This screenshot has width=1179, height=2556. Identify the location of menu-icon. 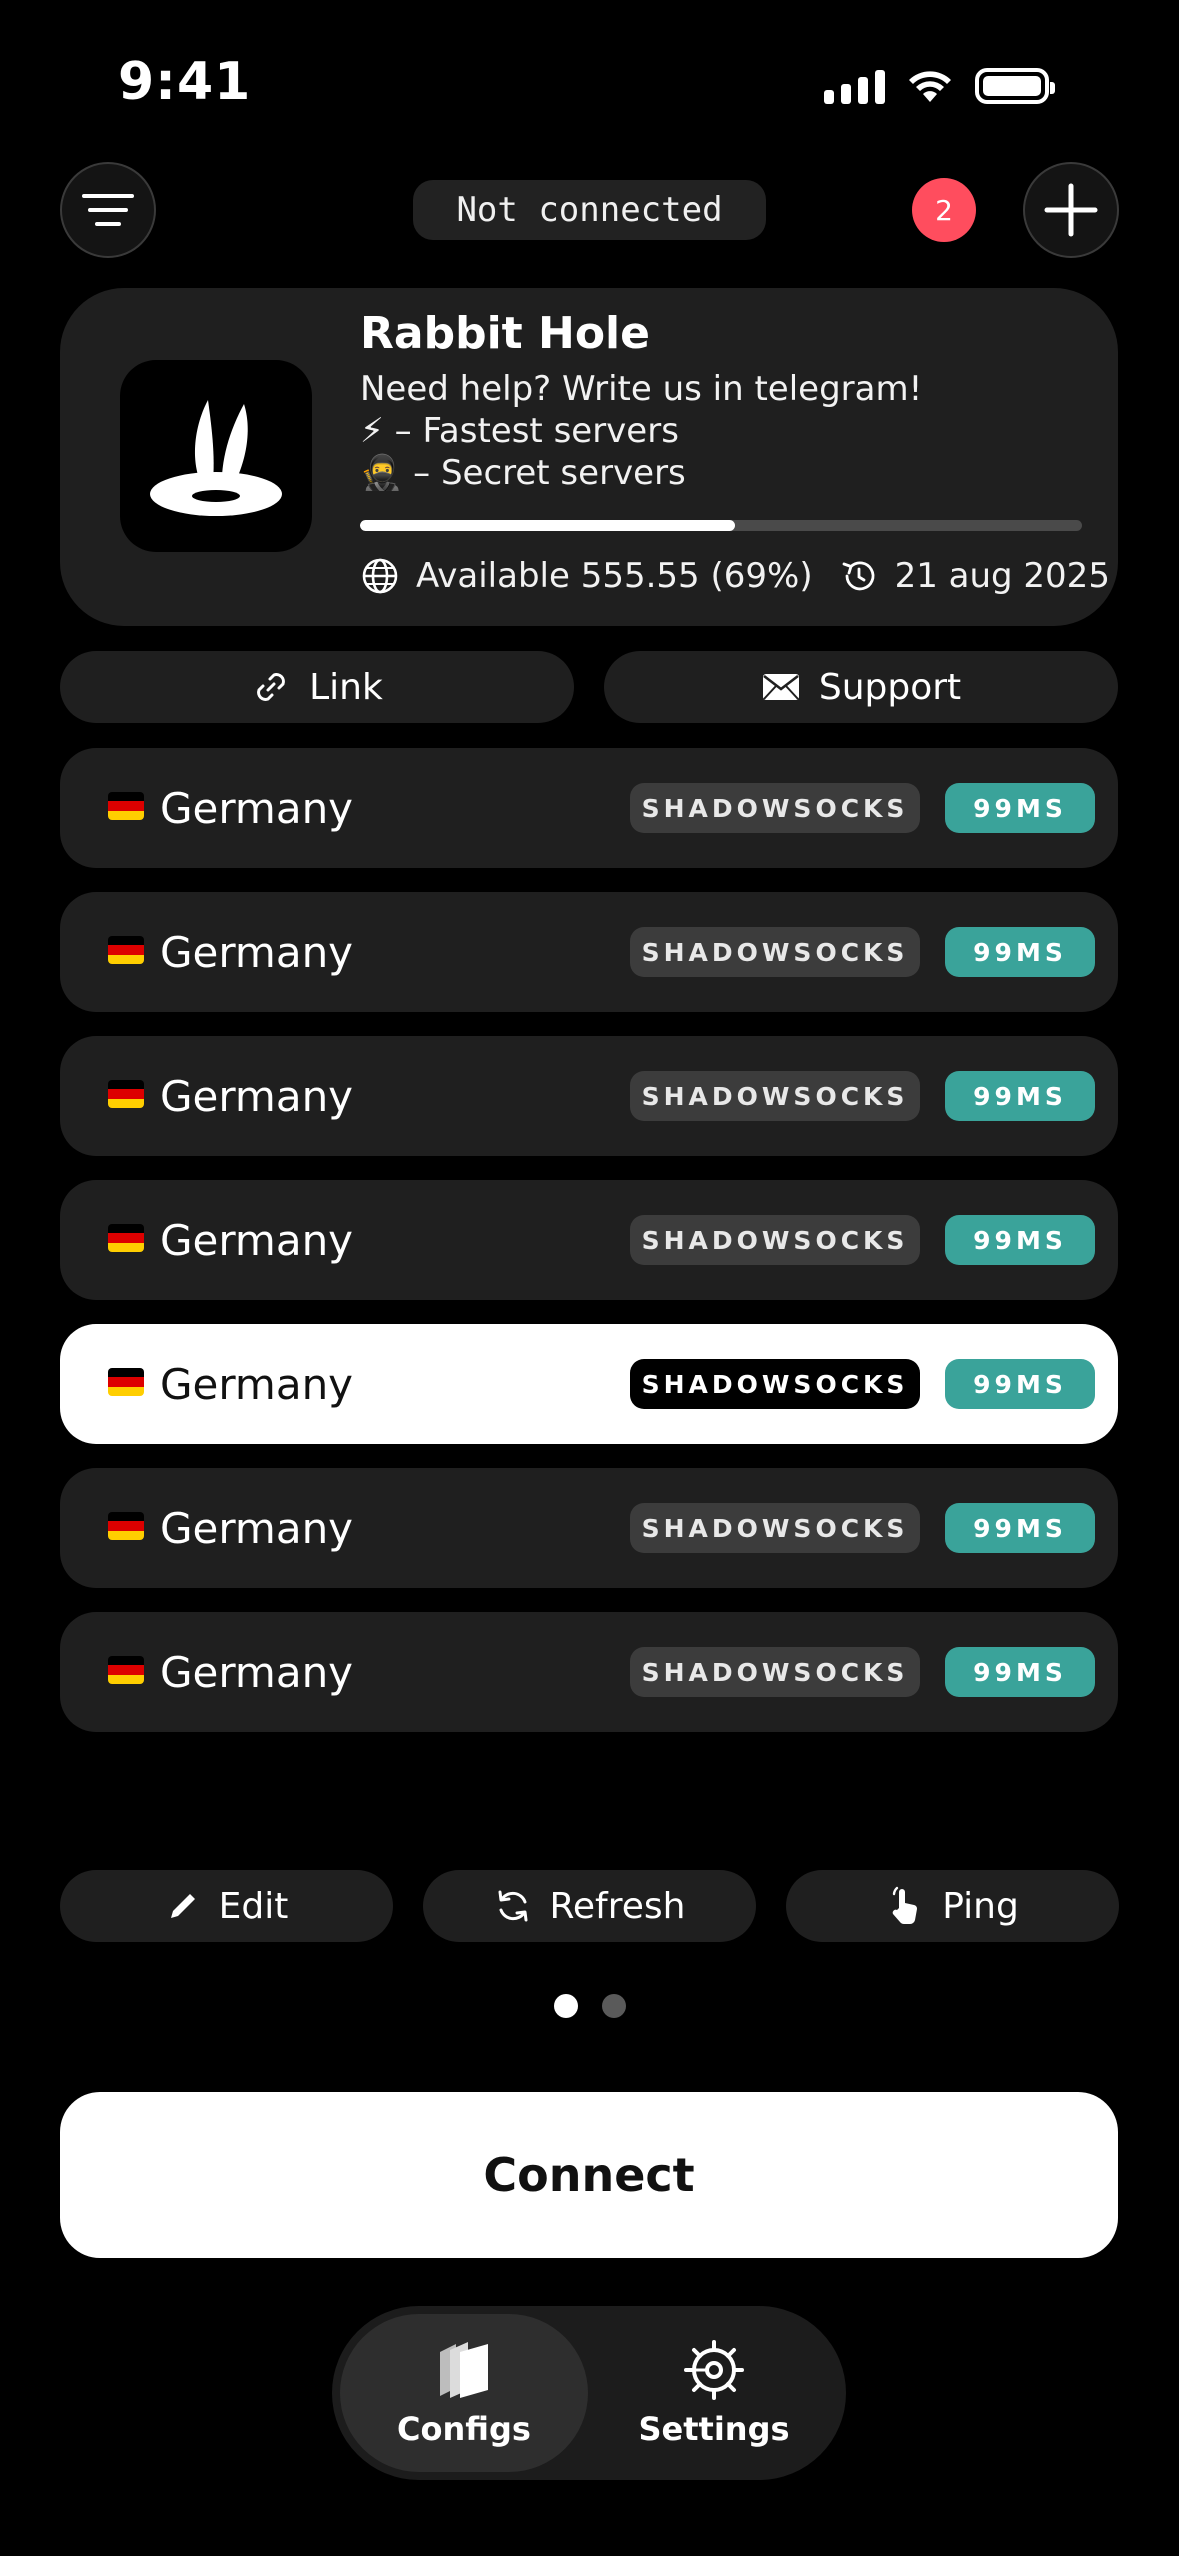
(108, 210).